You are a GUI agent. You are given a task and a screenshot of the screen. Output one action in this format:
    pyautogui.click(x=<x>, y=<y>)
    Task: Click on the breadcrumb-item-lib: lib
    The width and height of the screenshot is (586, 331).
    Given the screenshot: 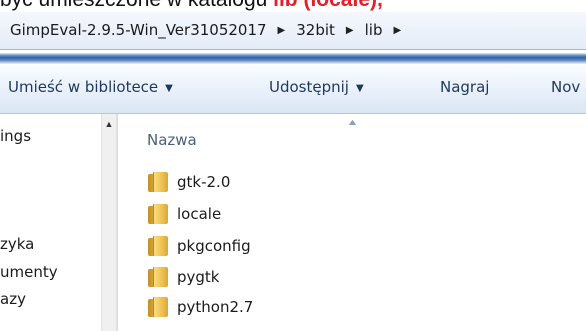 What is the action you would take?
    pyautogui.click(x=374, y=30)
    